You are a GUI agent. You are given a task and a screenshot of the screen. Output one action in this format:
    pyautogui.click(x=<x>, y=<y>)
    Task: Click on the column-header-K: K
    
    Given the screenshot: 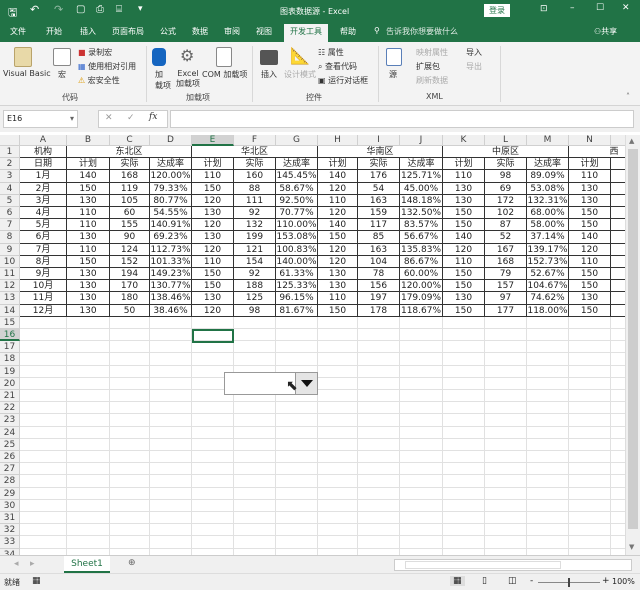 What is the action you would take?
    pyautogui.click(x=464, y=140)
    